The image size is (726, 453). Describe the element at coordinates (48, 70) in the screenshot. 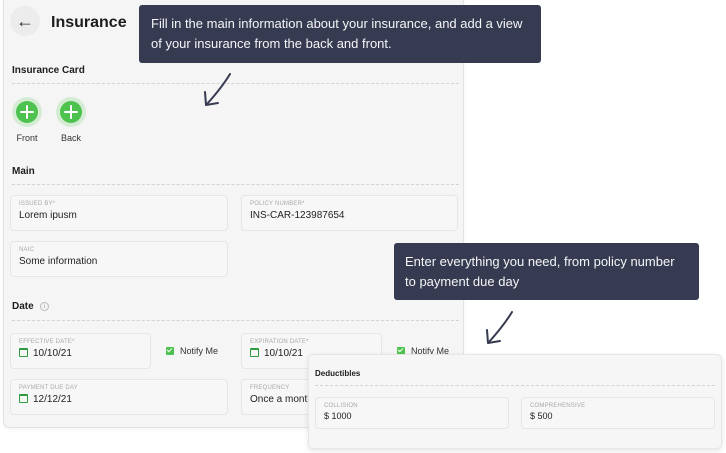

I see `section-insurance-card: Insurance Card` at that location.